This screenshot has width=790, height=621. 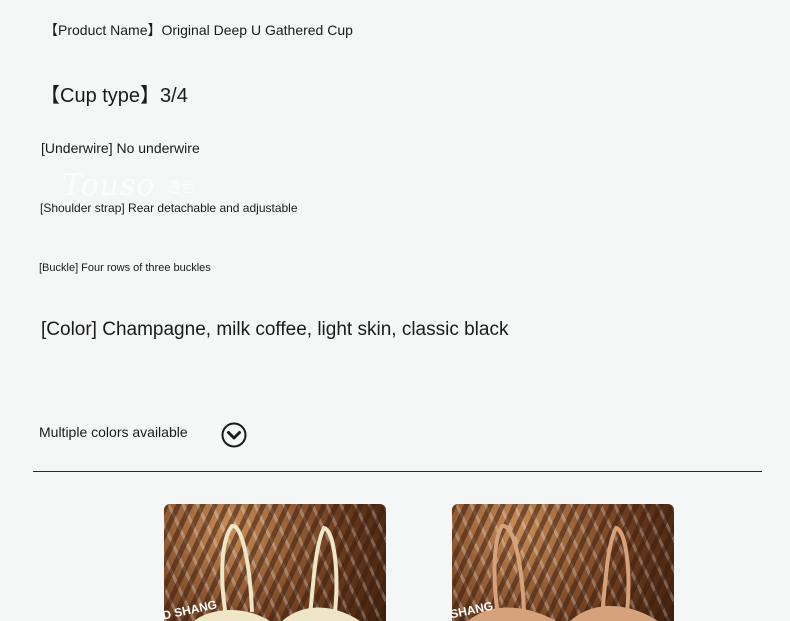 I want to click on underwire-spec: [Underwire] No underwire, so click(x=120, y=148).